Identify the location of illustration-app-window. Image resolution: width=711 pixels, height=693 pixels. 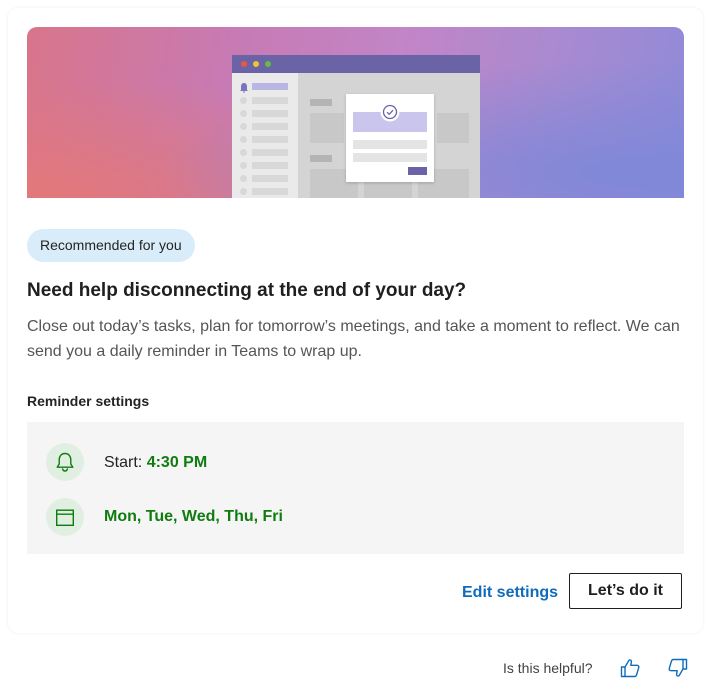
(356, 126).